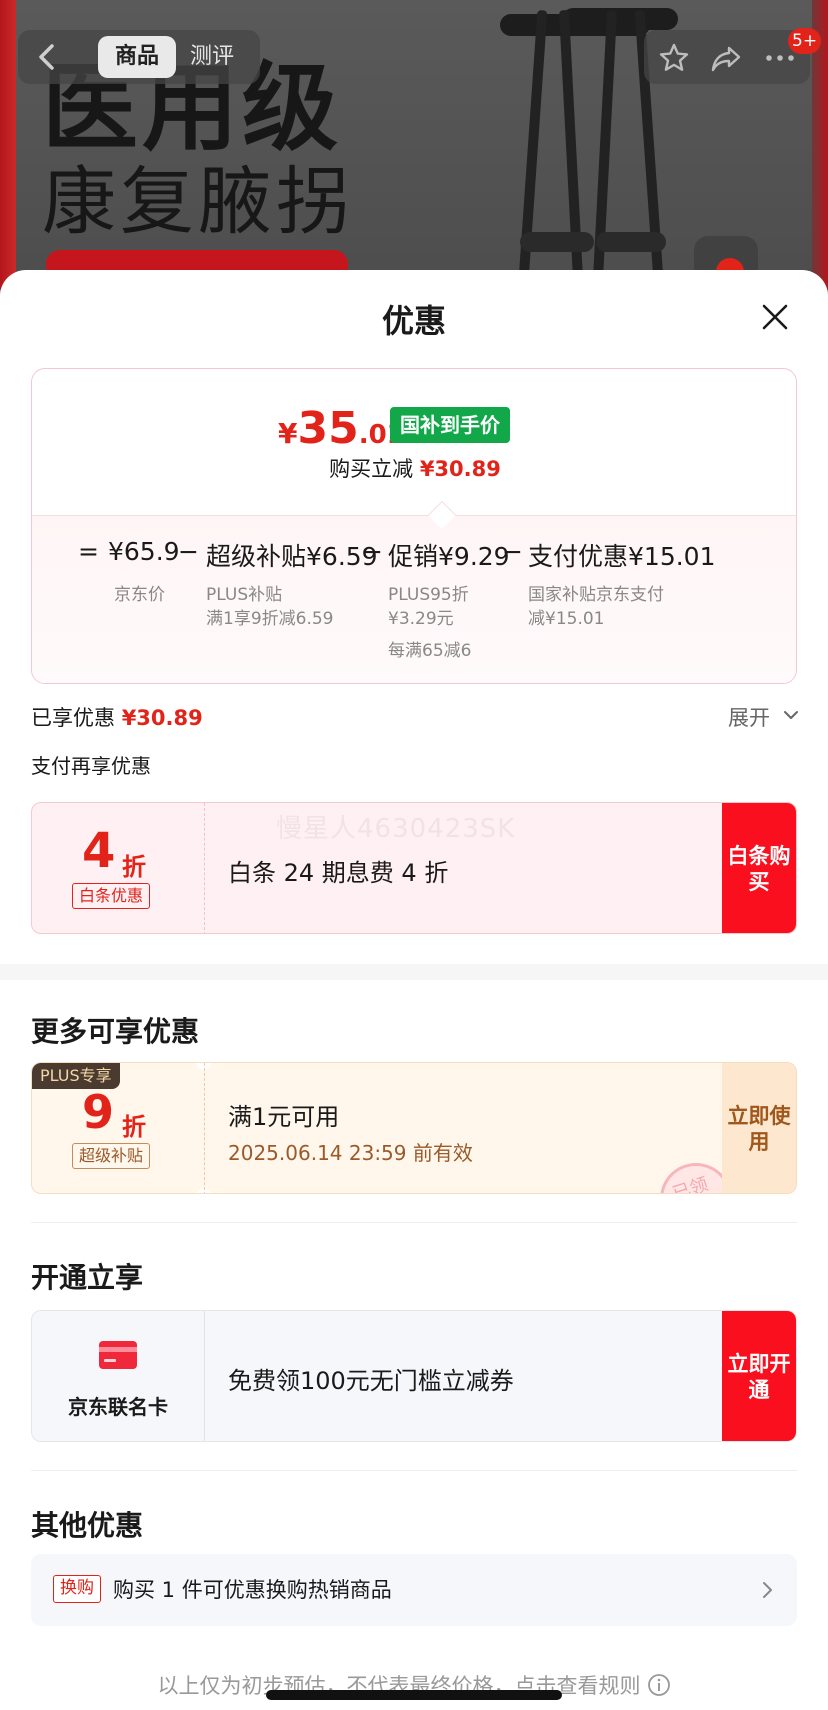 The height and width of the screenshot is (1710, 828). I want to click on plus-subsidy-detail: 满1享9折减6.59, so click(270, 619).